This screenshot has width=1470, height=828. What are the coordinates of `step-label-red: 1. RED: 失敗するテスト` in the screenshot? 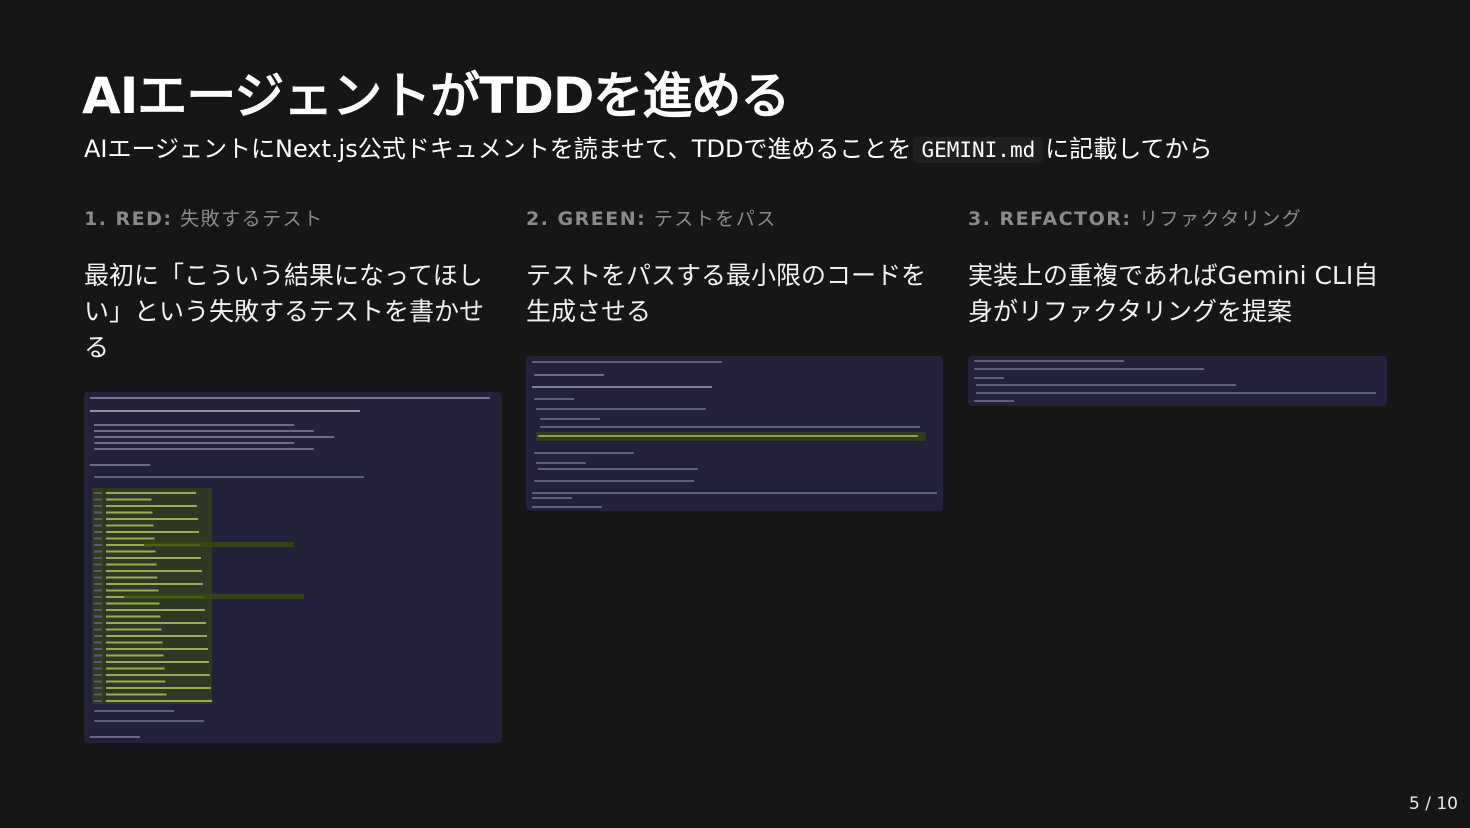 It's located at (293, 219).